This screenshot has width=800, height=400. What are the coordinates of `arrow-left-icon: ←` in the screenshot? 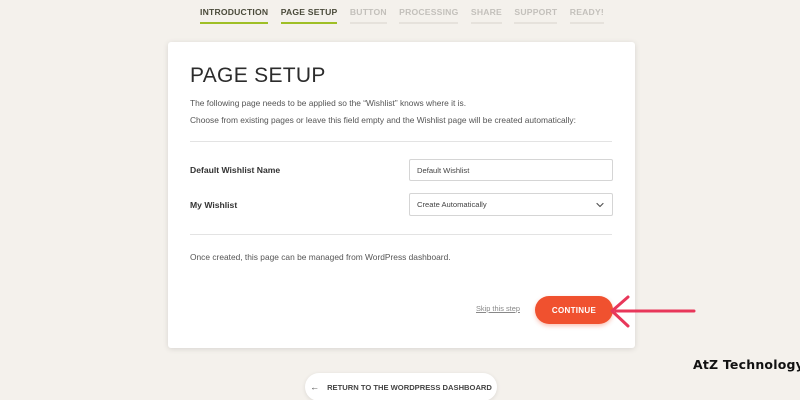 It's located at (315, 387).